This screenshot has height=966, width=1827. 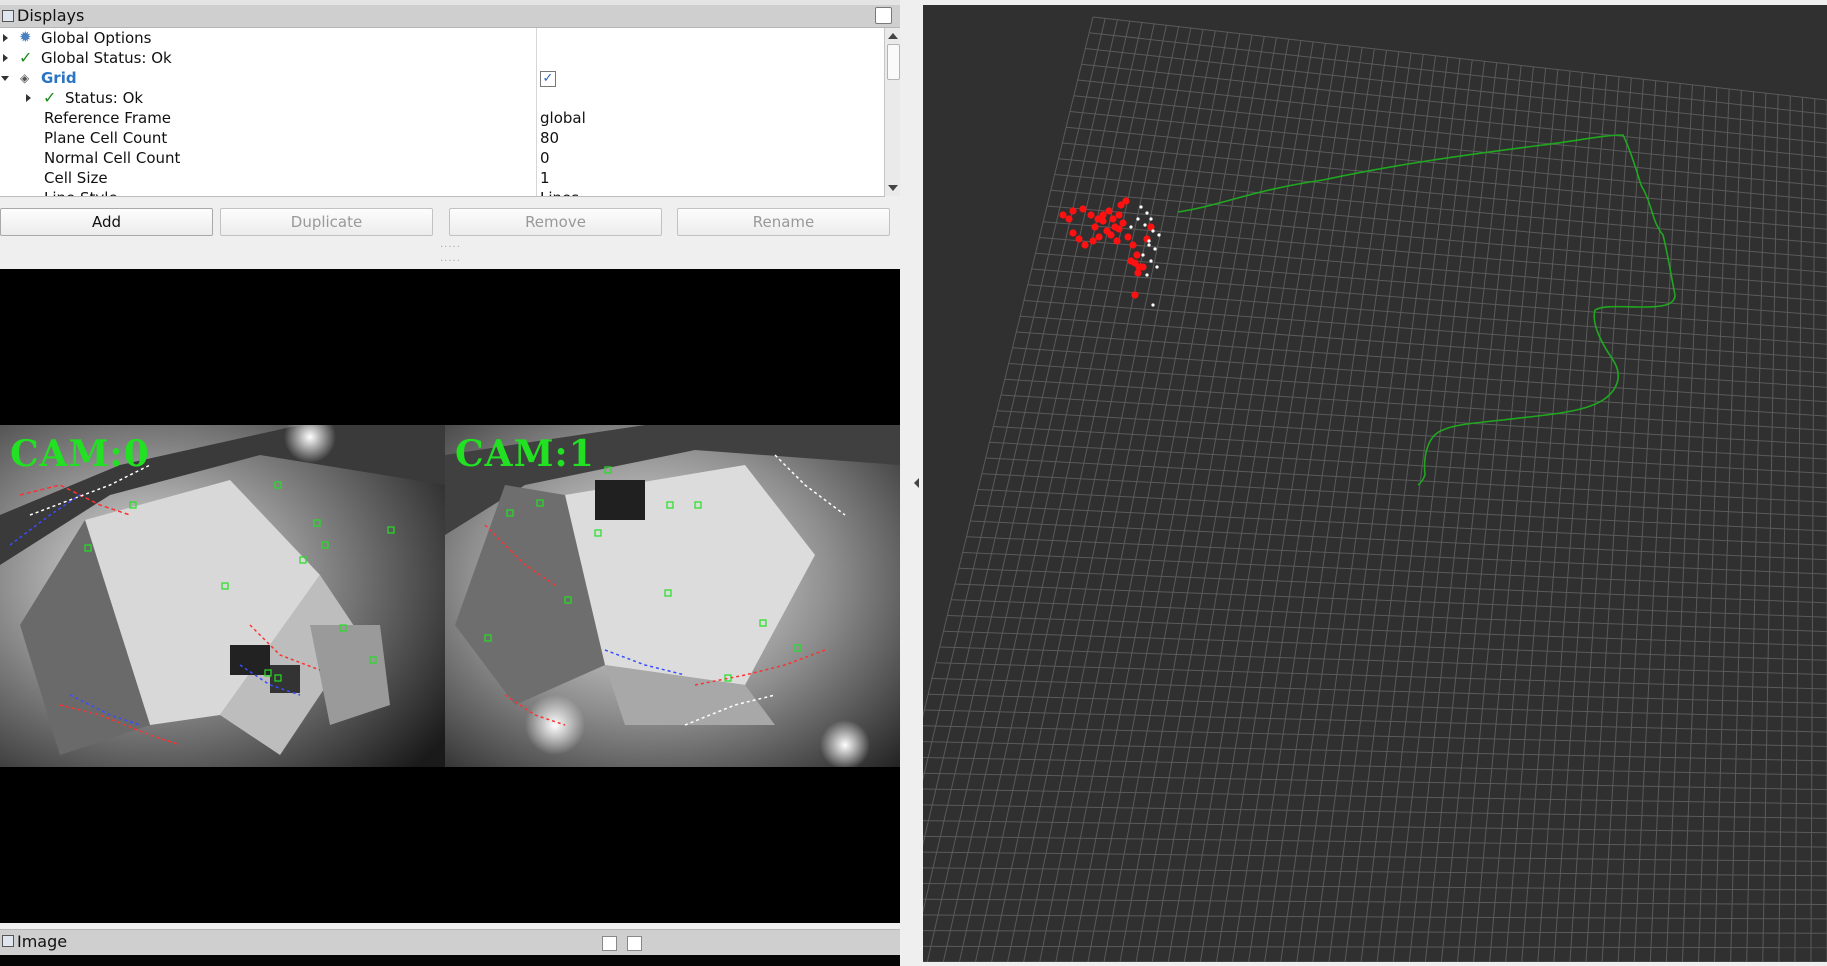 I want to click on camera-image-0: CAM:0, so click(x=222, y=596).